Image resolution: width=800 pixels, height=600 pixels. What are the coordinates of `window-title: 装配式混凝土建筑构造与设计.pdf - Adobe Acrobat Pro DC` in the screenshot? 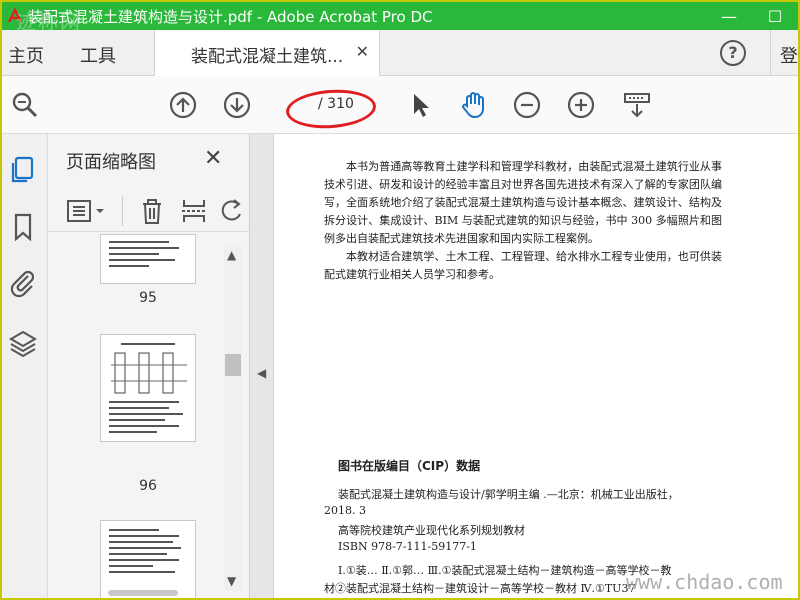 It's located at (230, 16).